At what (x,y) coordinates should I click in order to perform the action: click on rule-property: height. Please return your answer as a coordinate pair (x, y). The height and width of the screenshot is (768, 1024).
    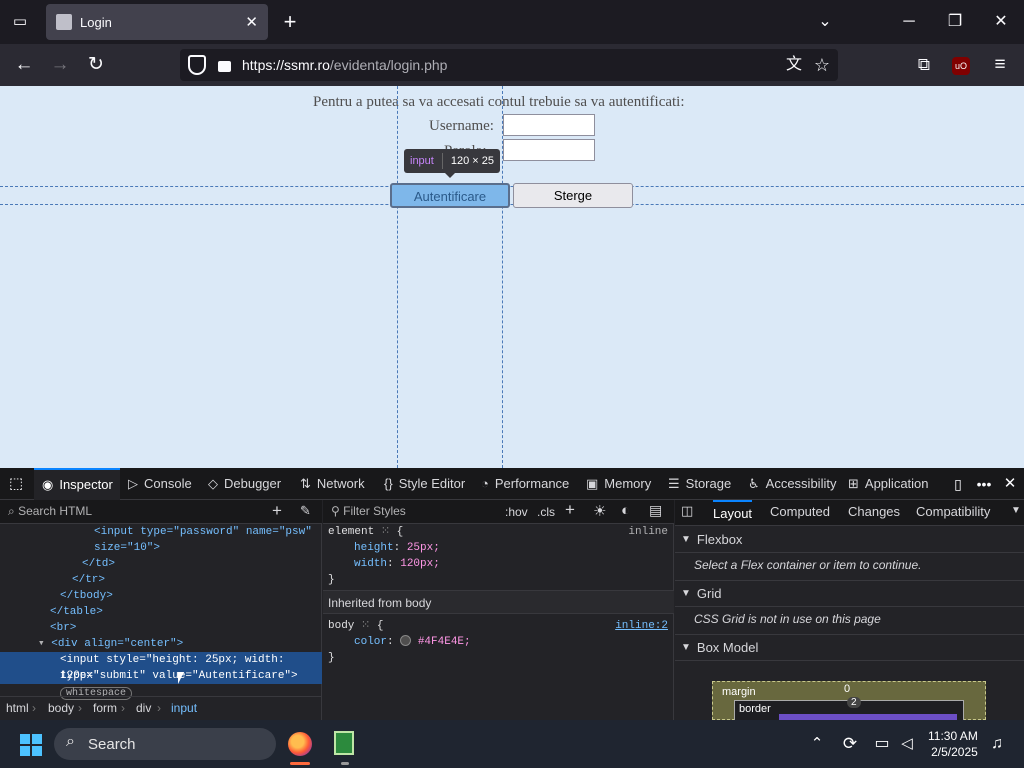
    Looking at the image, I should click on (374, 548).